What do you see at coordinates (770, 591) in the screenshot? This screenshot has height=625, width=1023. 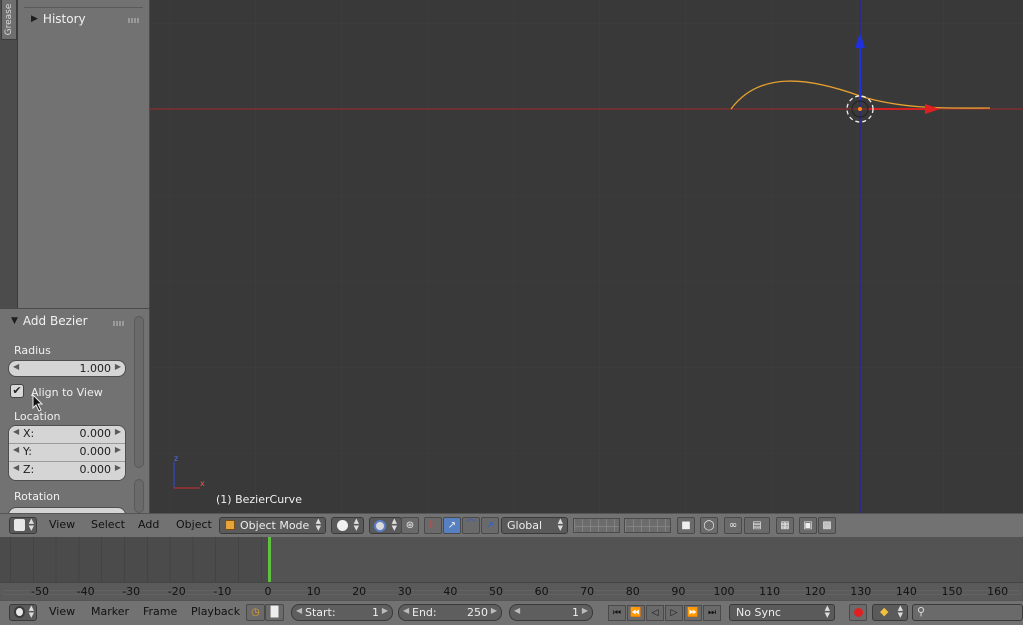 I see `timeline-tick-label: 110` at bounding box center [770, 591].